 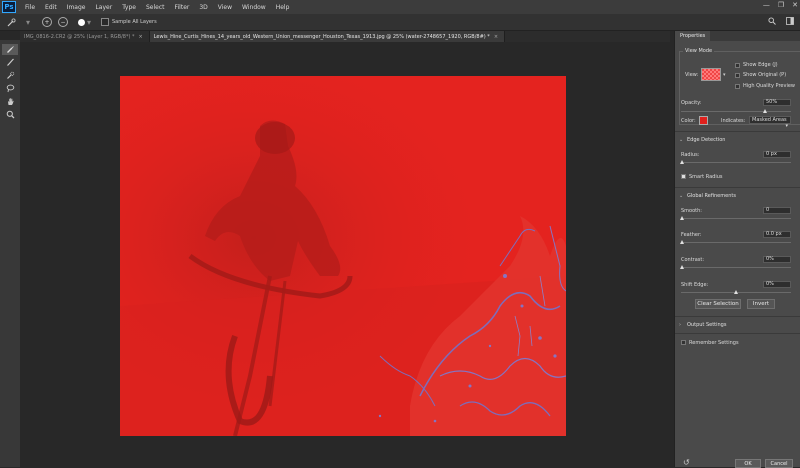 What do you see at coordinates (682, 218) in the screenshot?
I see `smooth-slider-knob` at bounding box center [682, 218].